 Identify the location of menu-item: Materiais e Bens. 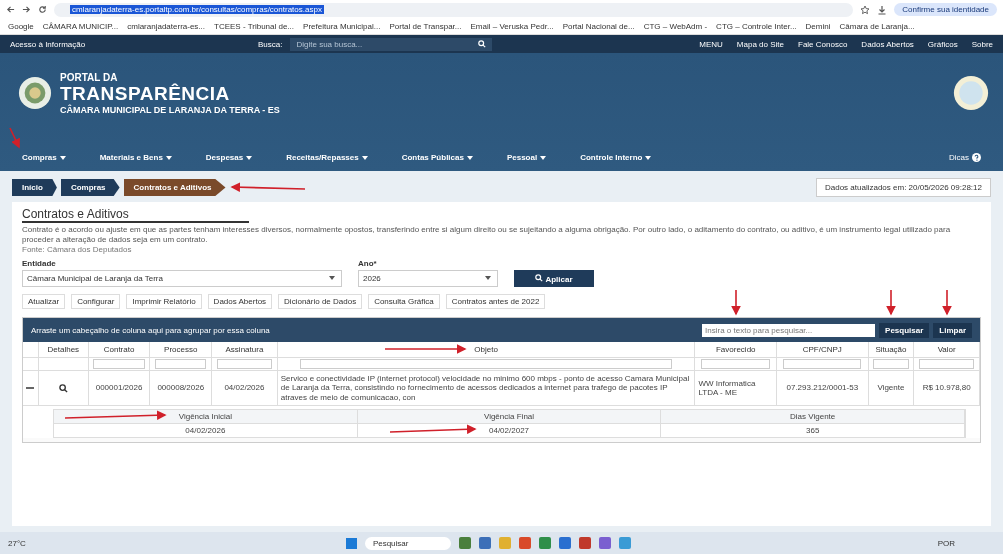
(131, 157).